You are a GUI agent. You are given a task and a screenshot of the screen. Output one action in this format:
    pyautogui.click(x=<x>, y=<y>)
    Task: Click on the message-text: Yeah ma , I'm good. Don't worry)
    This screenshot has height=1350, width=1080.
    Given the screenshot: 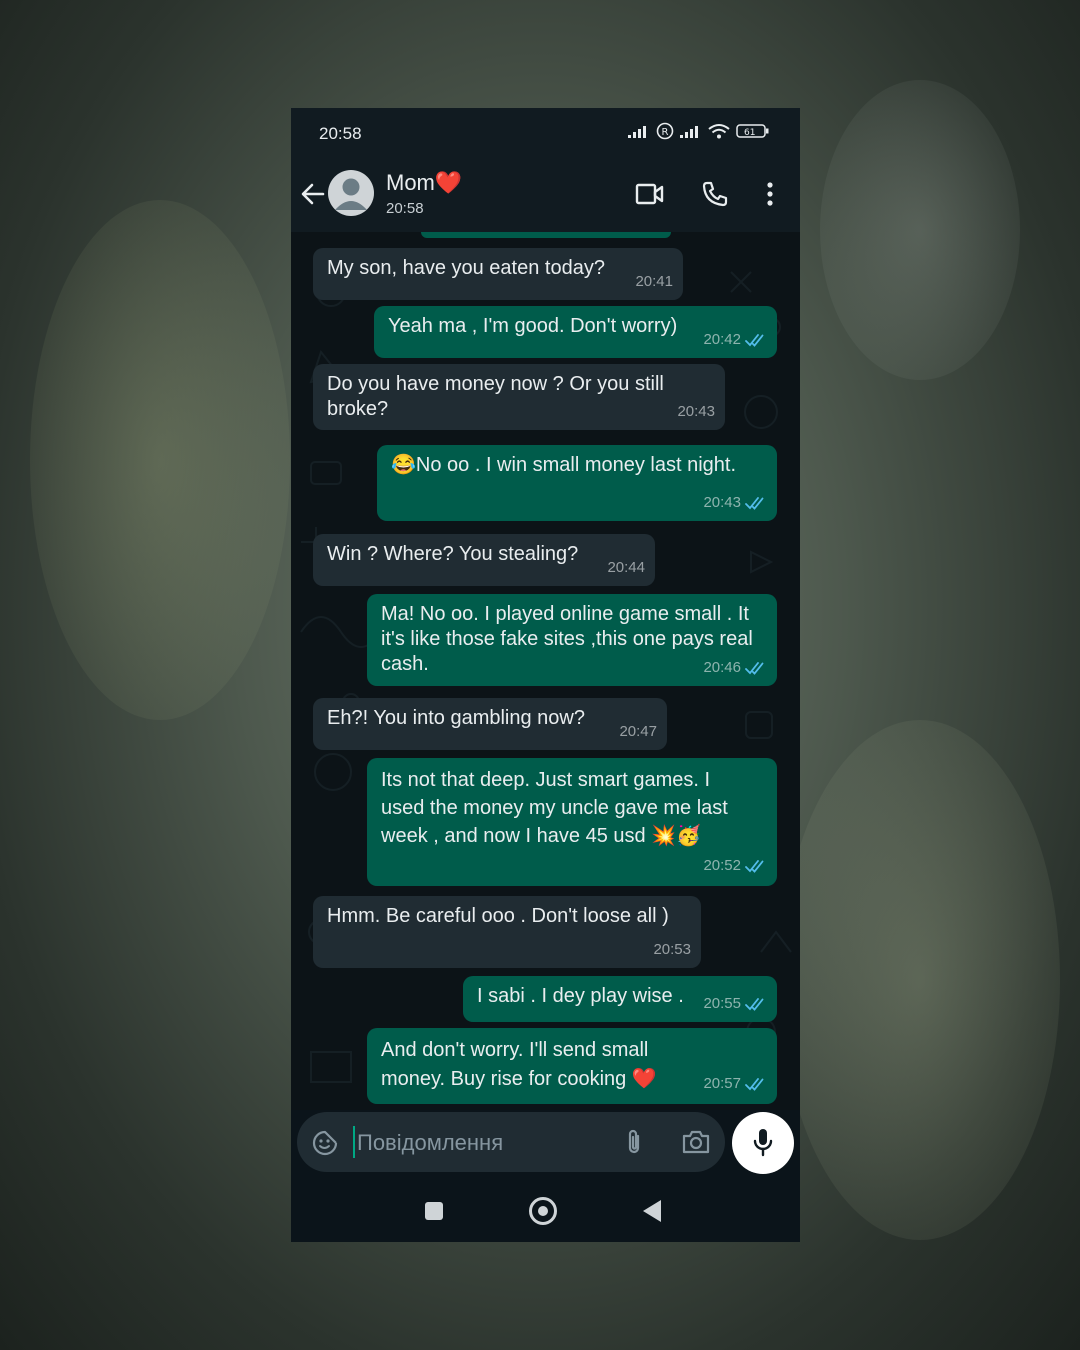 What is the action you would take?
    pyautogui.click(x=533, y=326)
    